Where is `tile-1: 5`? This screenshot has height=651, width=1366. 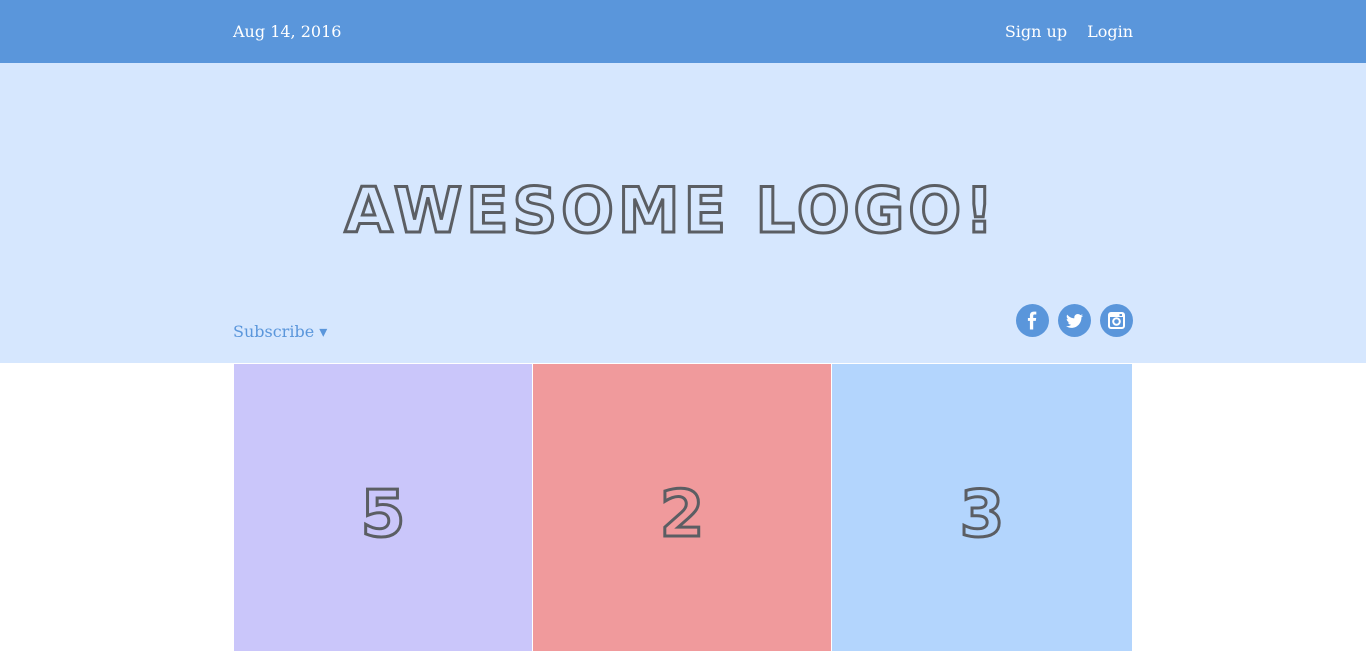 tile-1: 5 is located at coordinates (383, 507).